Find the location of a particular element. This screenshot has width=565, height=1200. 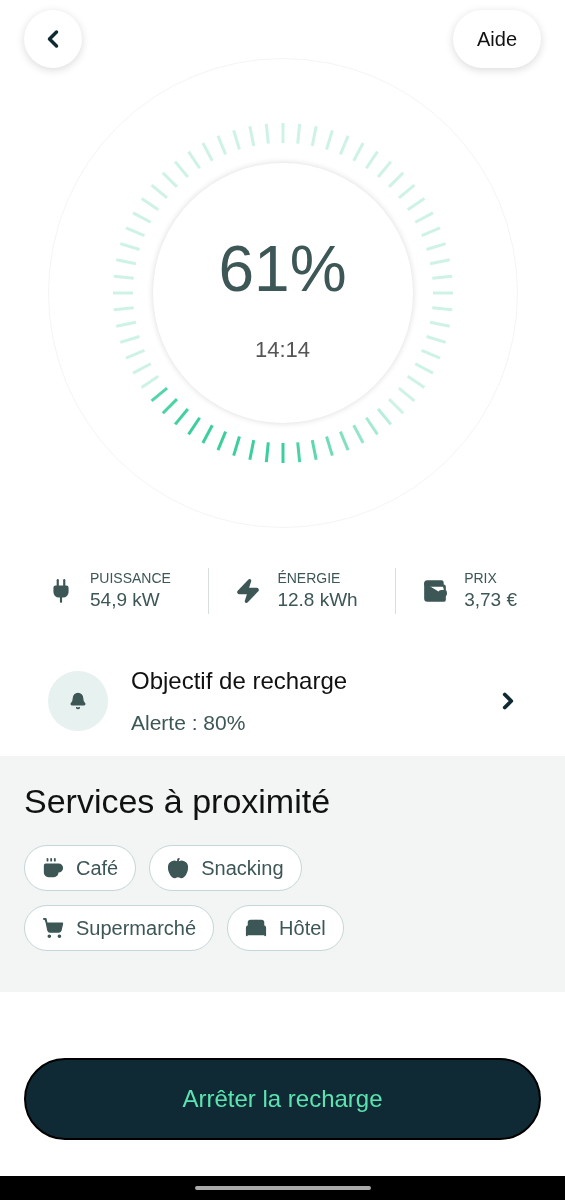

bed-icon is located at coordinates (256, 928).